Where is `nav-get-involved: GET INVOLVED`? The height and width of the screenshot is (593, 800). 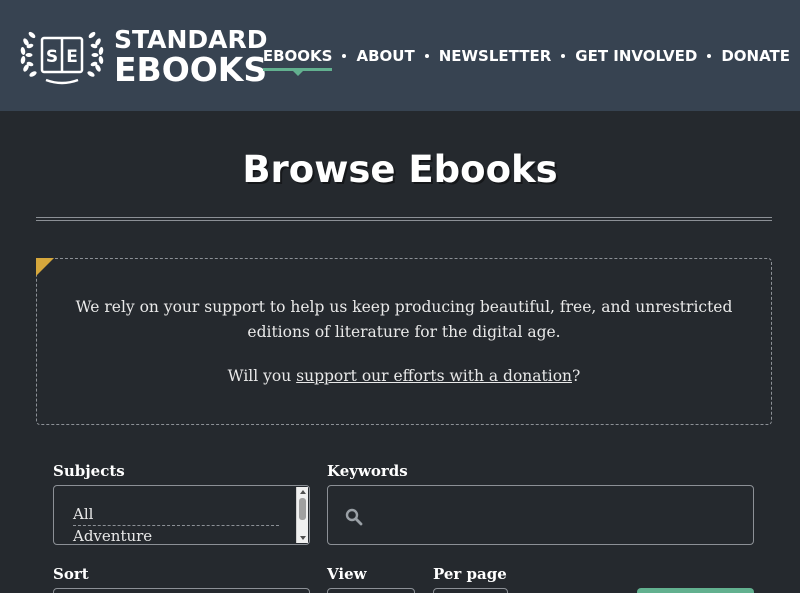 nav-get-involved: GET INVOLVED is located at coordinates (636, 56).